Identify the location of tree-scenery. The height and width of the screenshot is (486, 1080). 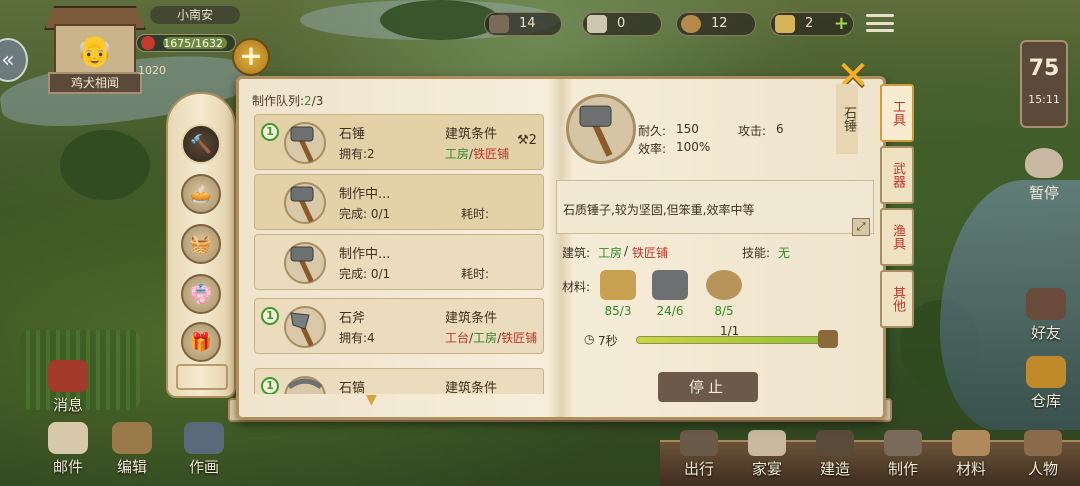
(105, 165).